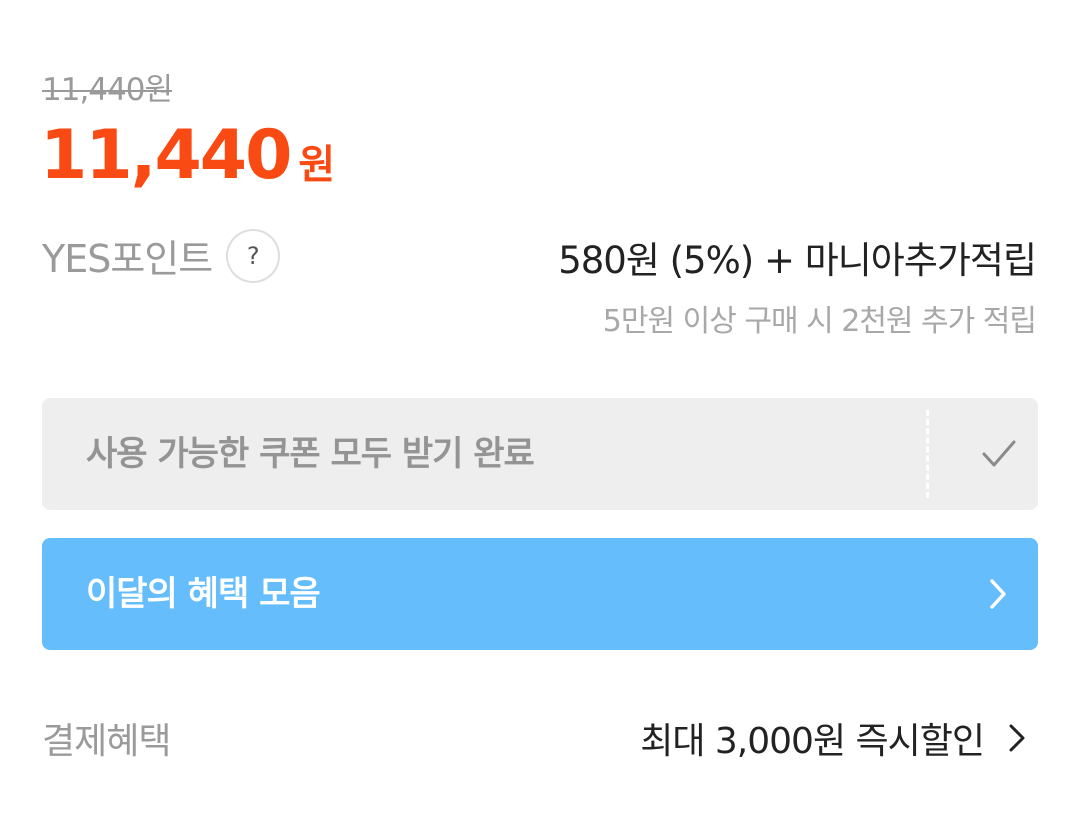 The height and width of the screenshot is (815, 1080). Describe the element at coordinates (166, 155) in the screenshot. I see `sale-price-amount: 11,440` at that location.